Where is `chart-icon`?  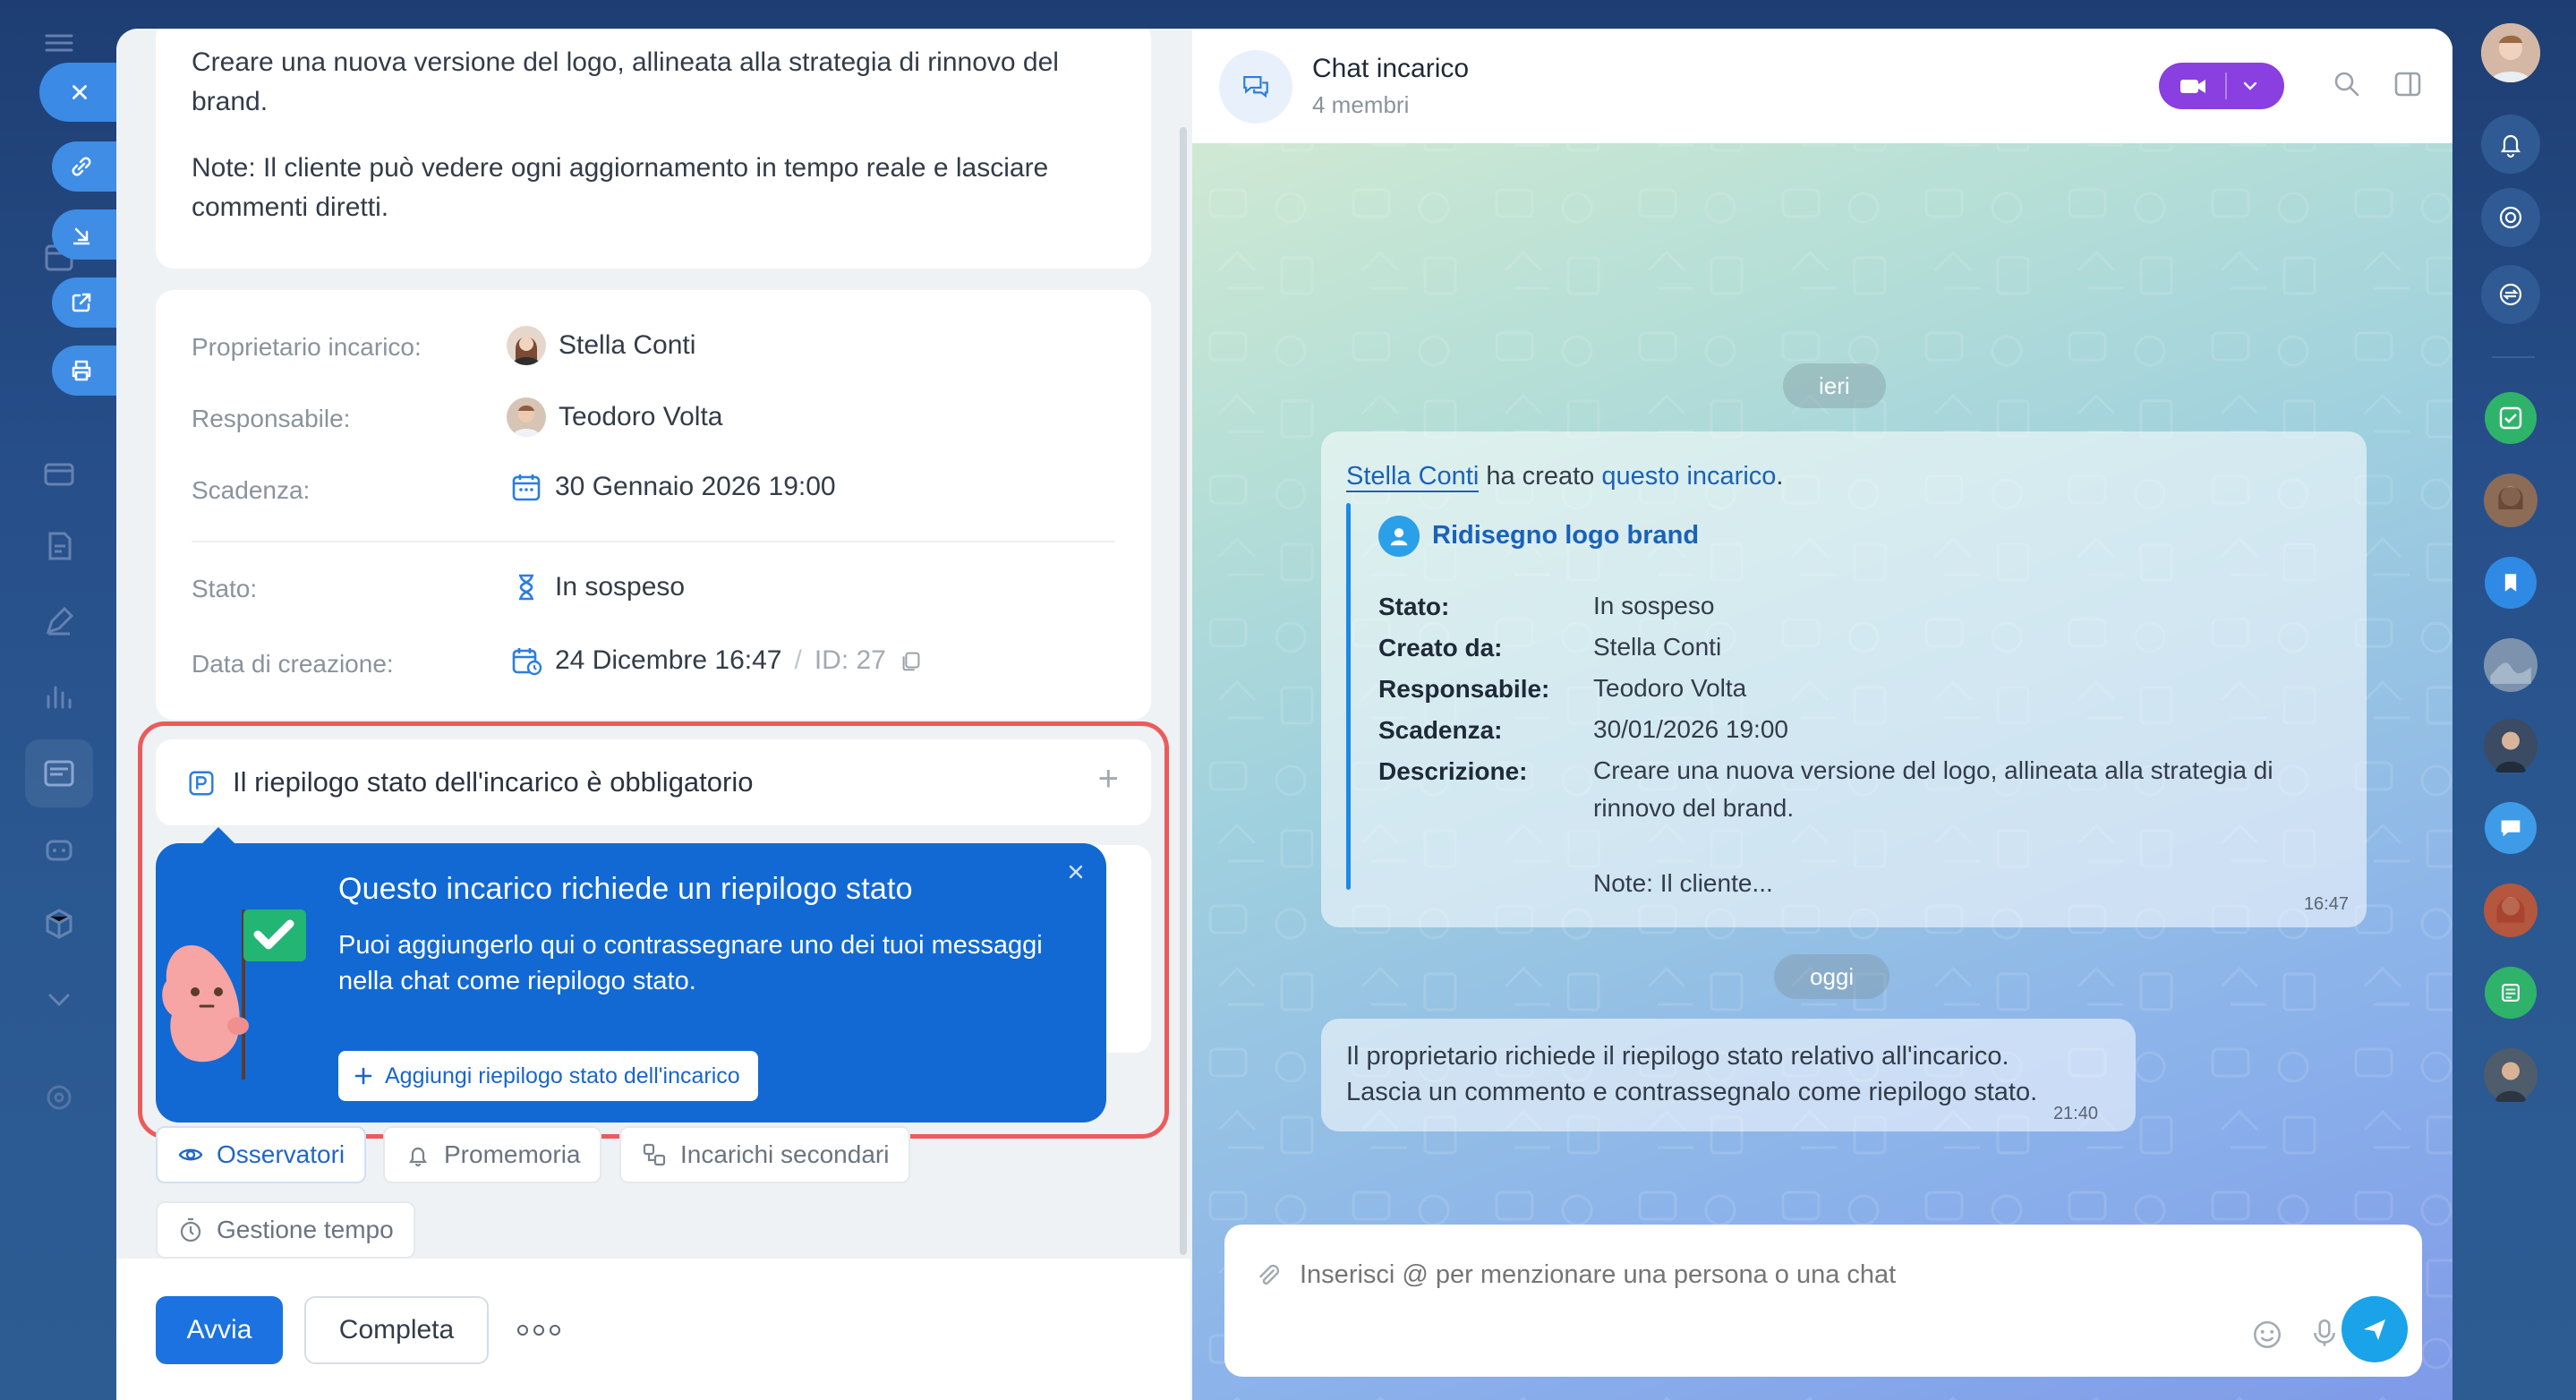 chart-icon is located at coordinates (59, 696).